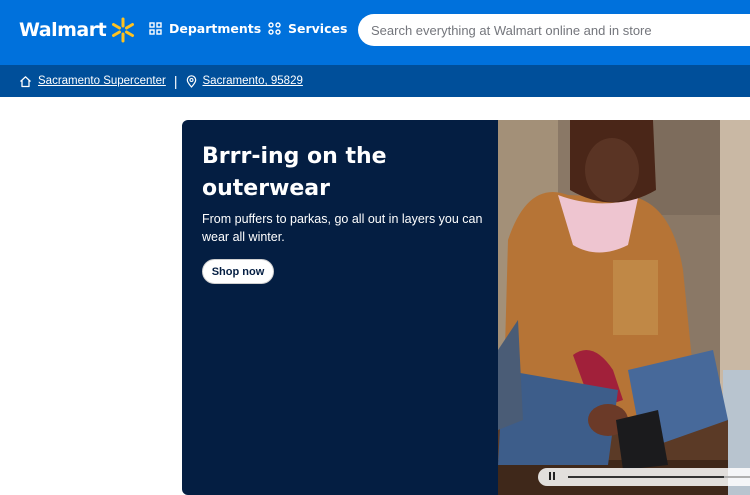  Describe the element at coordinates (318, 28) in the screenshot. I see `services-label: Services` at that location.